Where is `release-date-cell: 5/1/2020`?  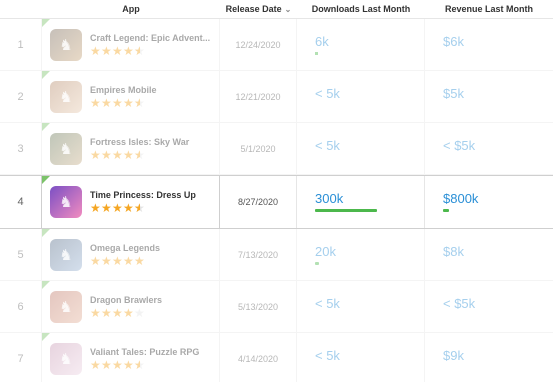 release-date-cell: 5/1/2020 is located at coordinates (258, 148).